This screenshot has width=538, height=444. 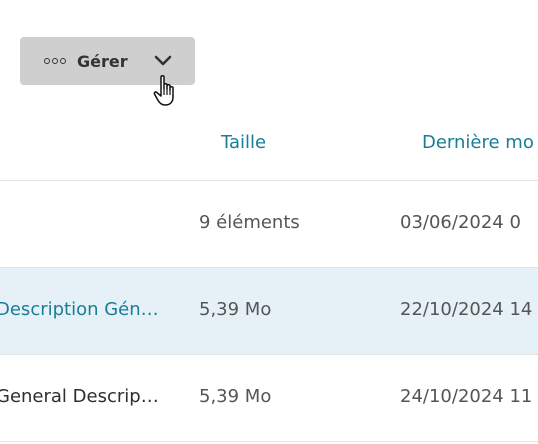 I want to click on chevron-down-icon, so click(x=163, y=61).